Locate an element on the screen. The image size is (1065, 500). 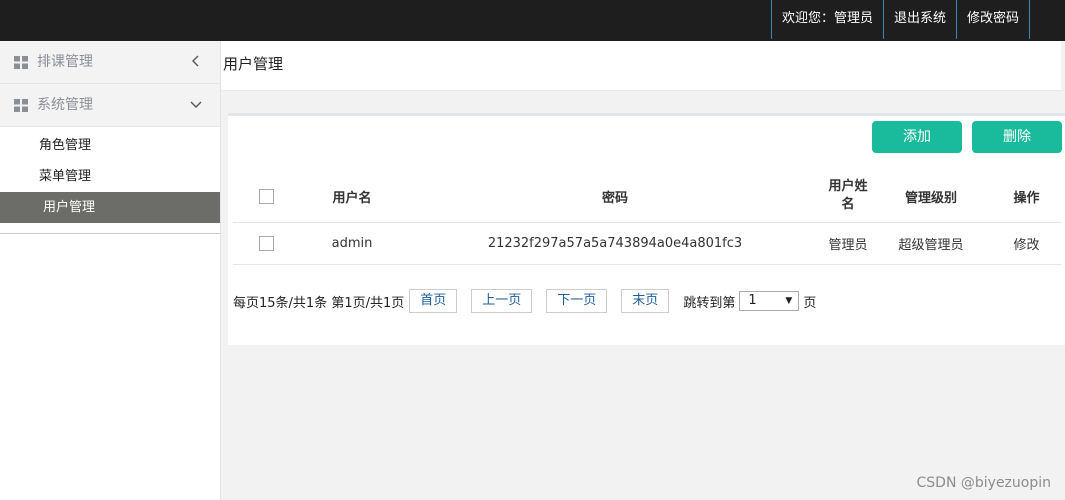
sidebar-submenu: 角色管理 菜单管理 用户管理 is located at coordinates (110, 180).